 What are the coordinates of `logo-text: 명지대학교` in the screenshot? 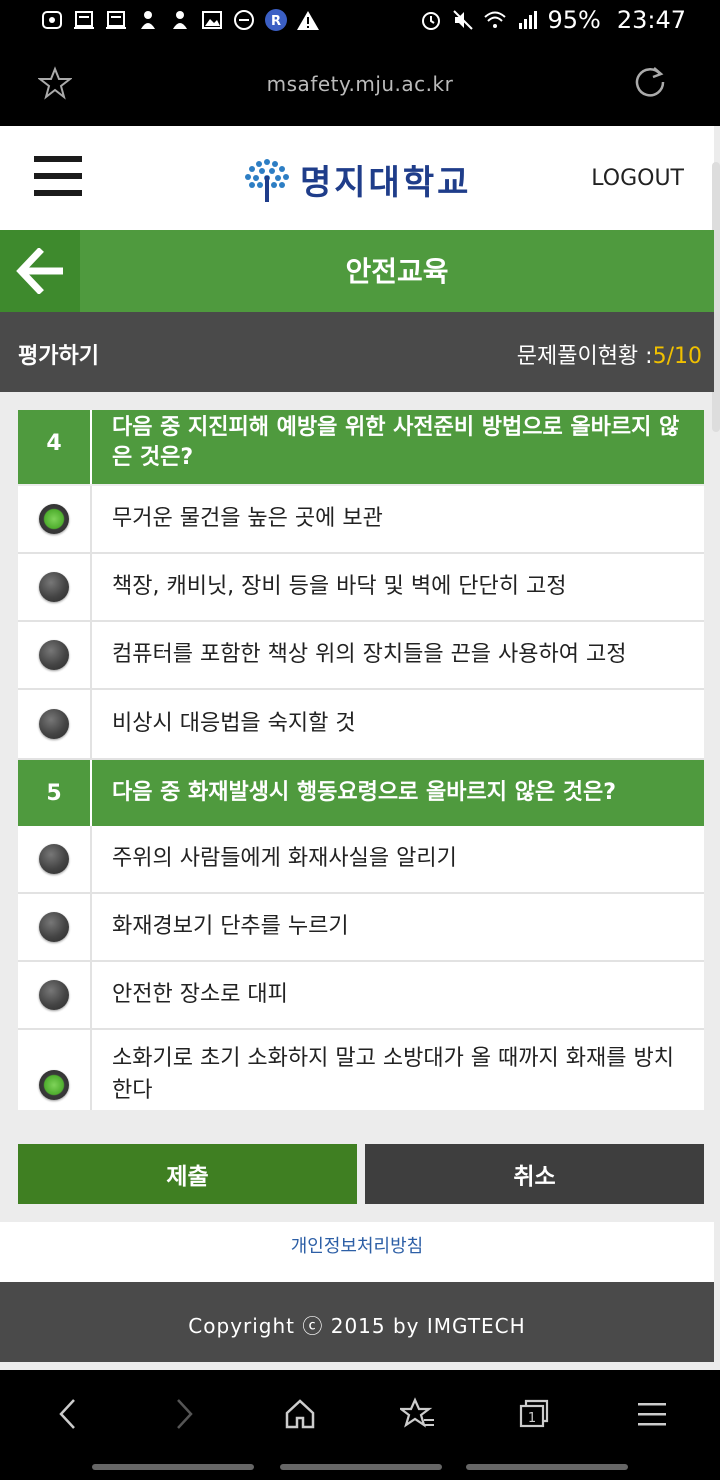 It's located at (386, 182).